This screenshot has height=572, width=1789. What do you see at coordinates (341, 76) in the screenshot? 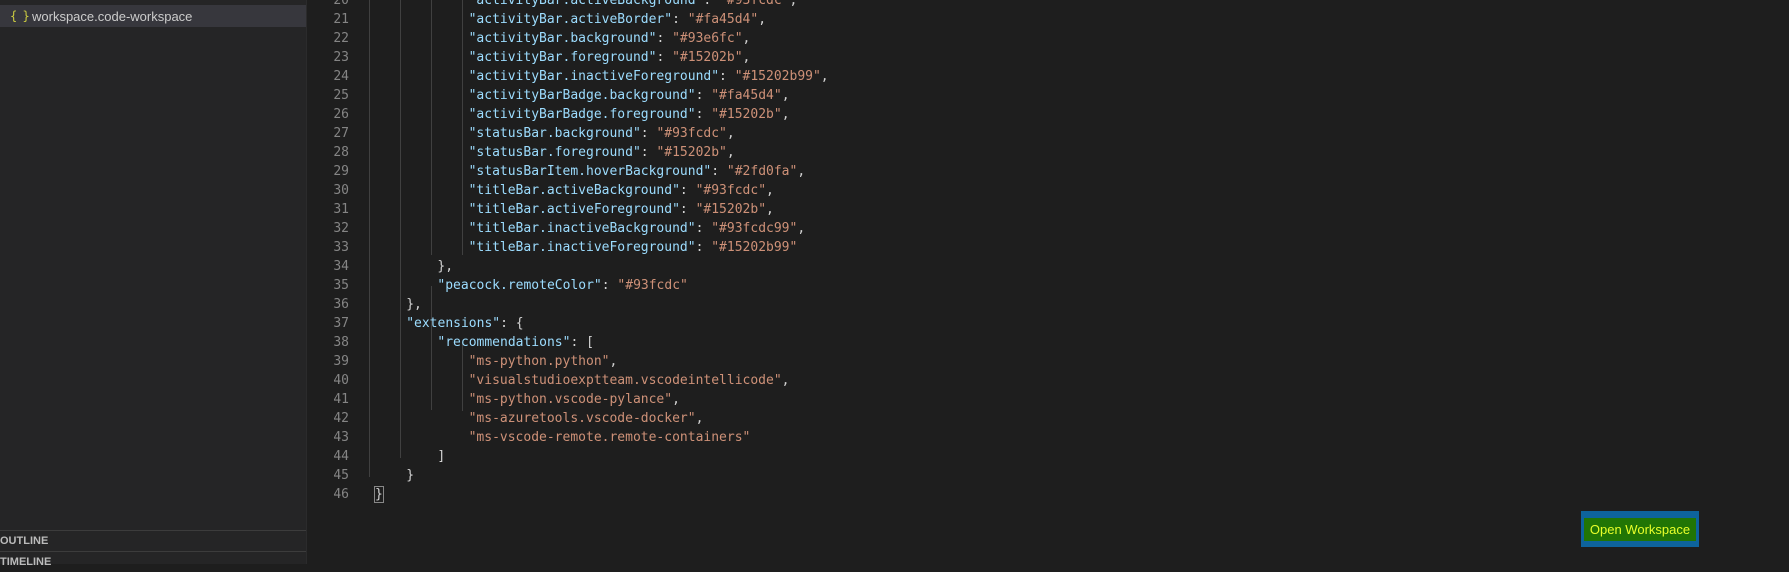
I see `line-number: 24` at bounding box center [341, 76].